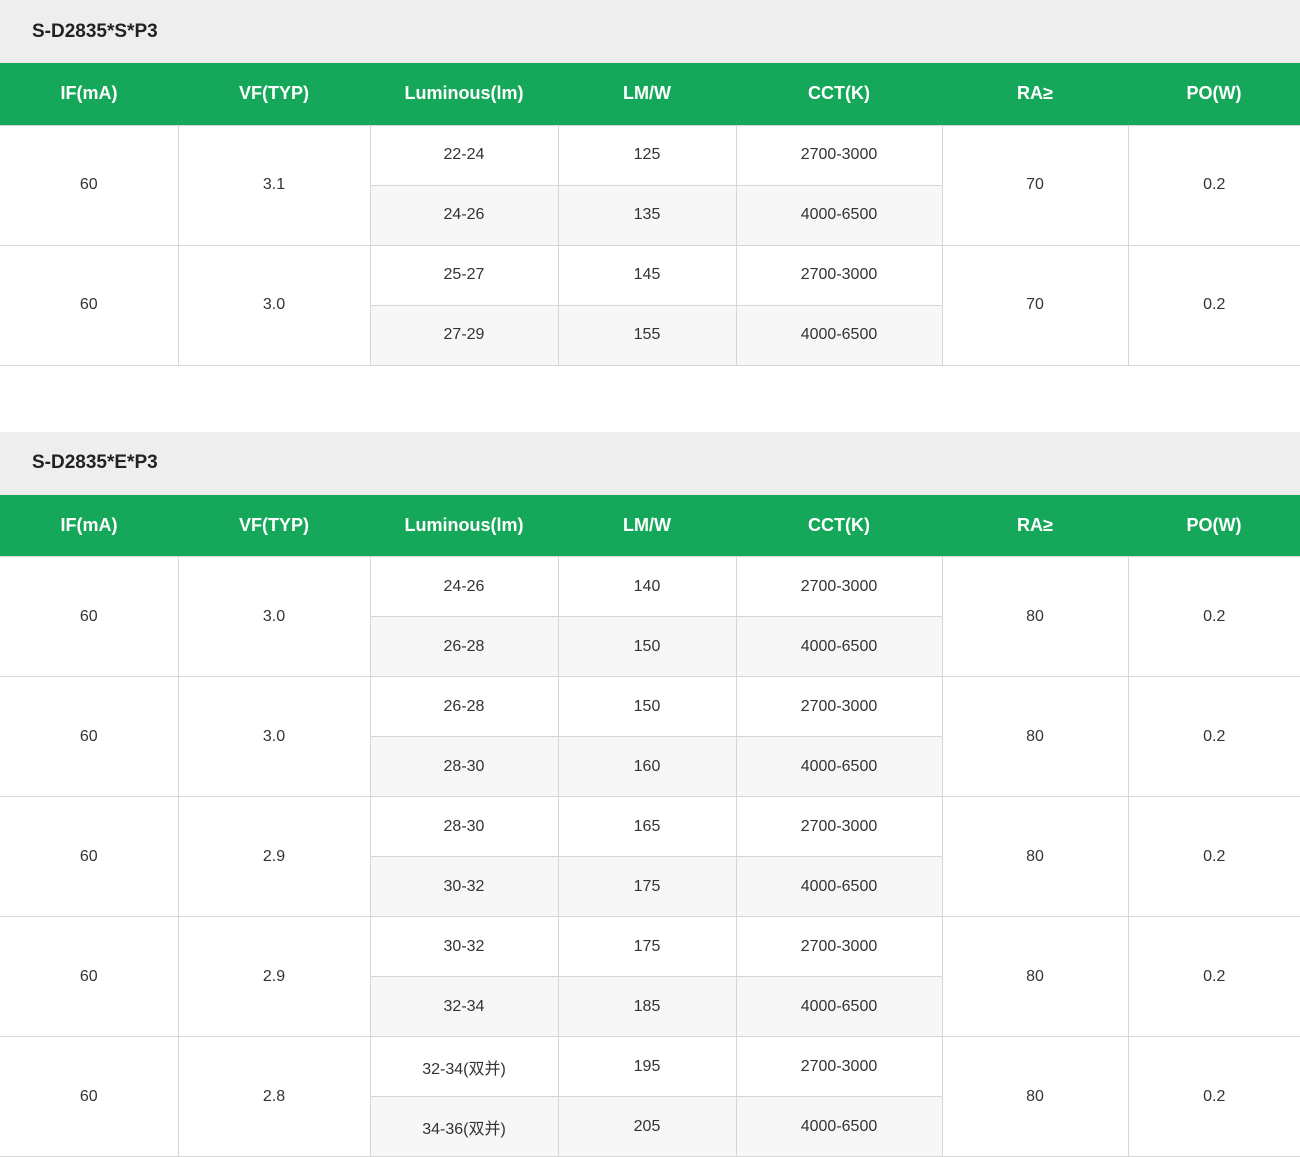  What do you see at coordinates (464, 335) in the screenshot?
I see `cell-luminous: 27-29` at bounding box center [464, 335].